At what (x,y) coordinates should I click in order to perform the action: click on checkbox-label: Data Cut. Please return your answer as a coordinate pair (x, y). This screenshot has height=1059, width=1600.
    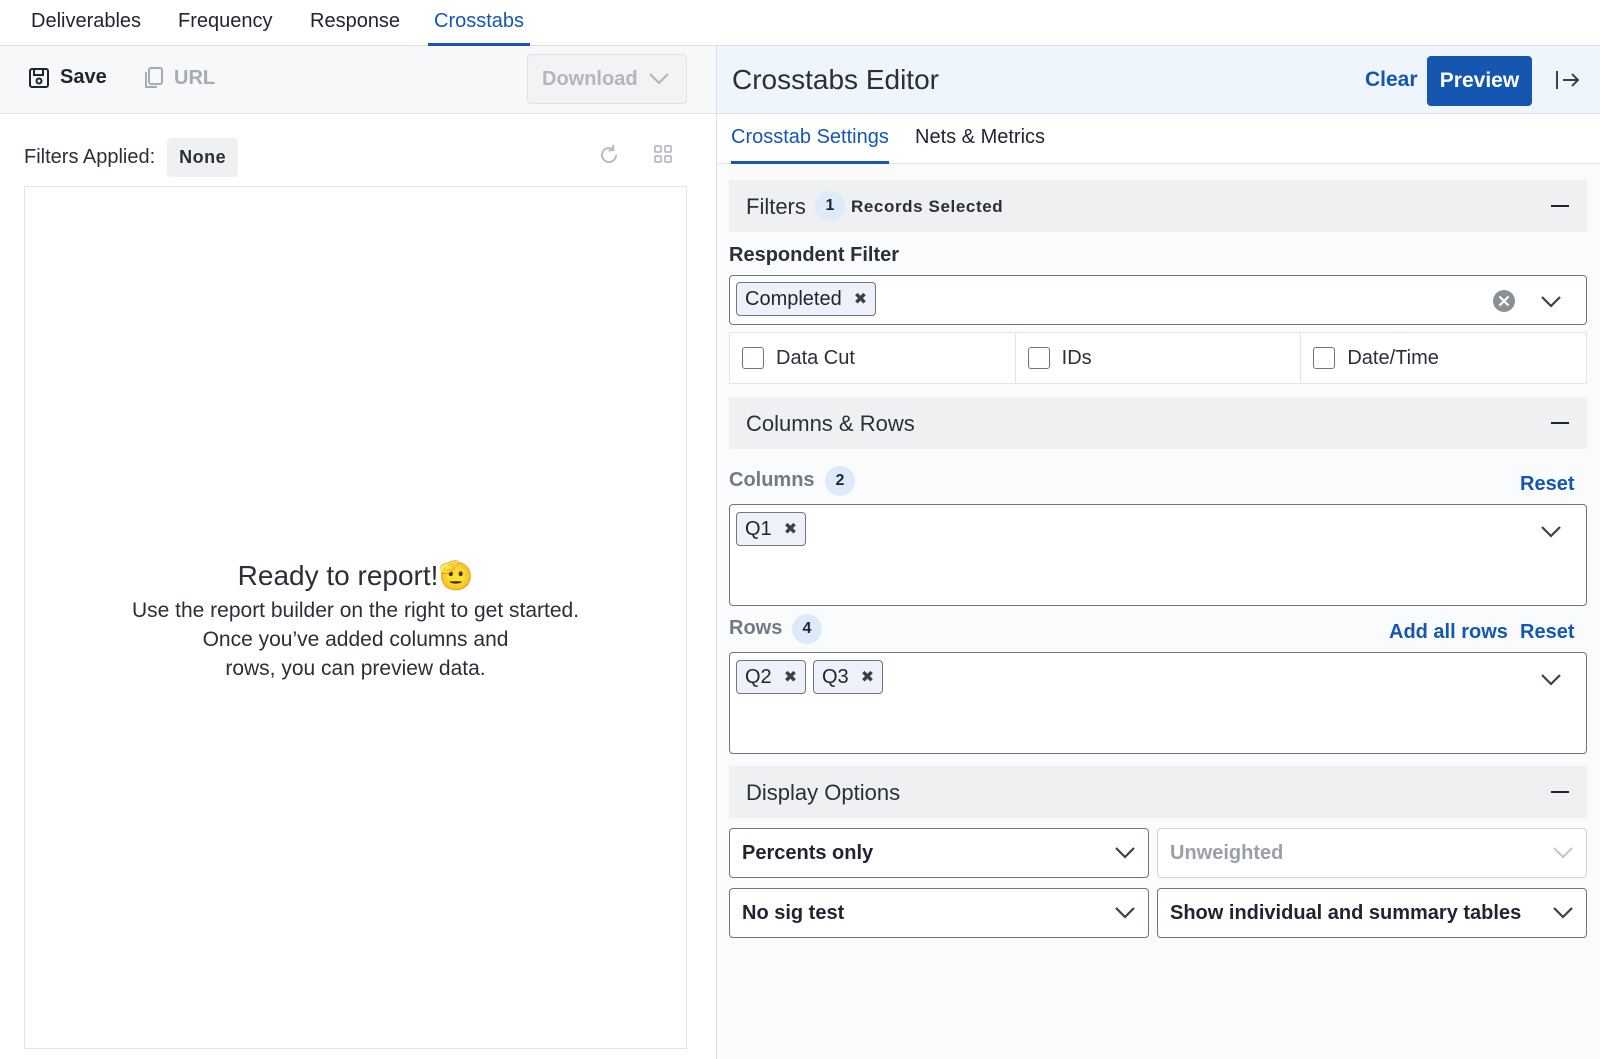
    Looking at the image, I should click on (815, 357).